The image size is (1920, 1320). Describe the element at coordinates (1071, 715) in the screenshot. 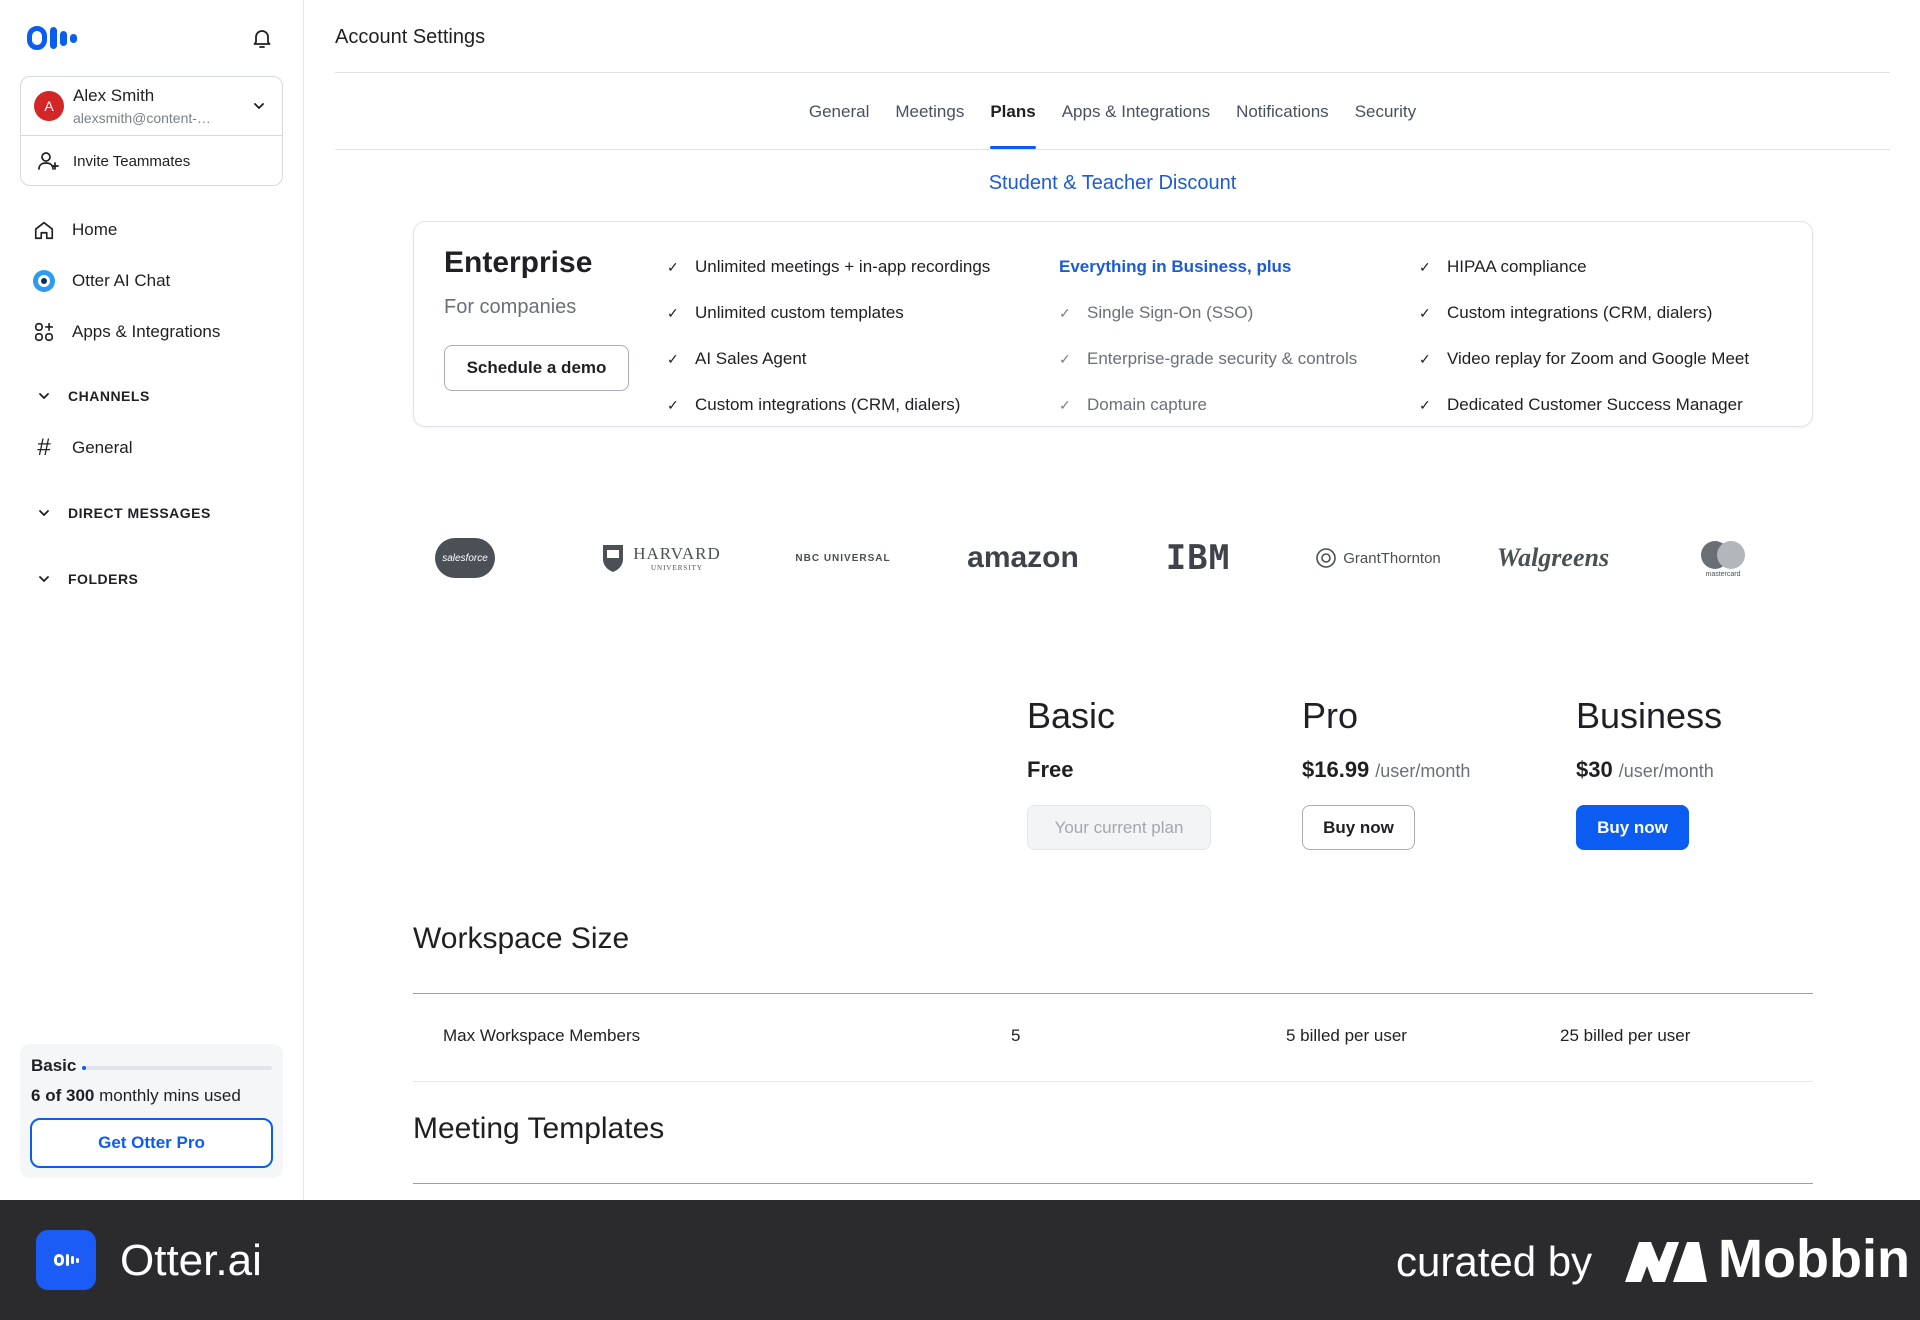

I see `plan-name: Basic` at that location.